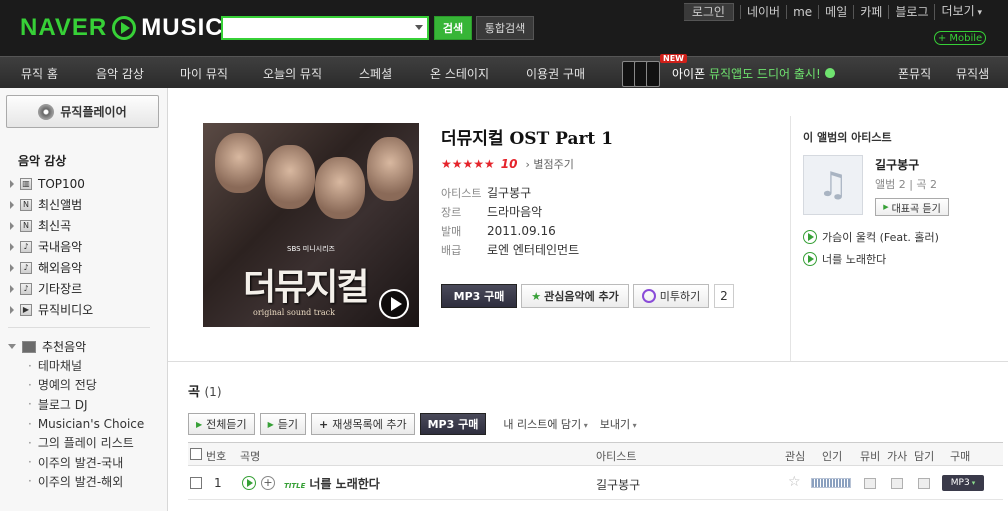 The height and width of the screenshot is (511, 1008). What do you see at coordinates (762, 12) in the screenshot?
I see `link-naver: 네이버` at bounding box center [762, 12].